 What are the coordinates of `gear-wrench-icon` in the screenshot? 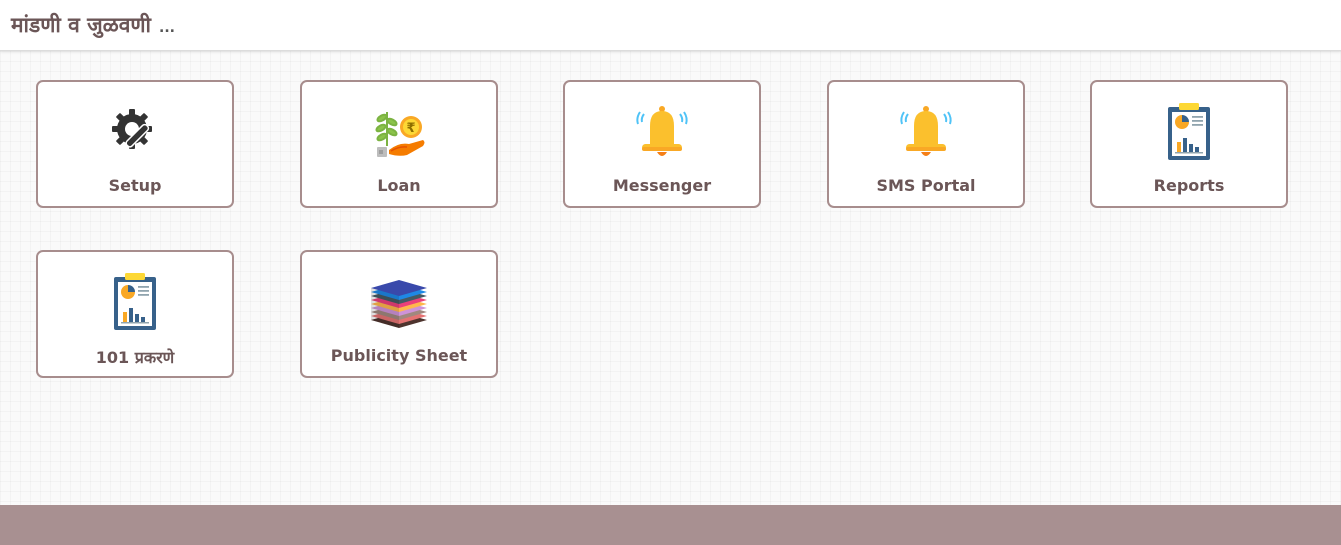 It's located at (135, 132).